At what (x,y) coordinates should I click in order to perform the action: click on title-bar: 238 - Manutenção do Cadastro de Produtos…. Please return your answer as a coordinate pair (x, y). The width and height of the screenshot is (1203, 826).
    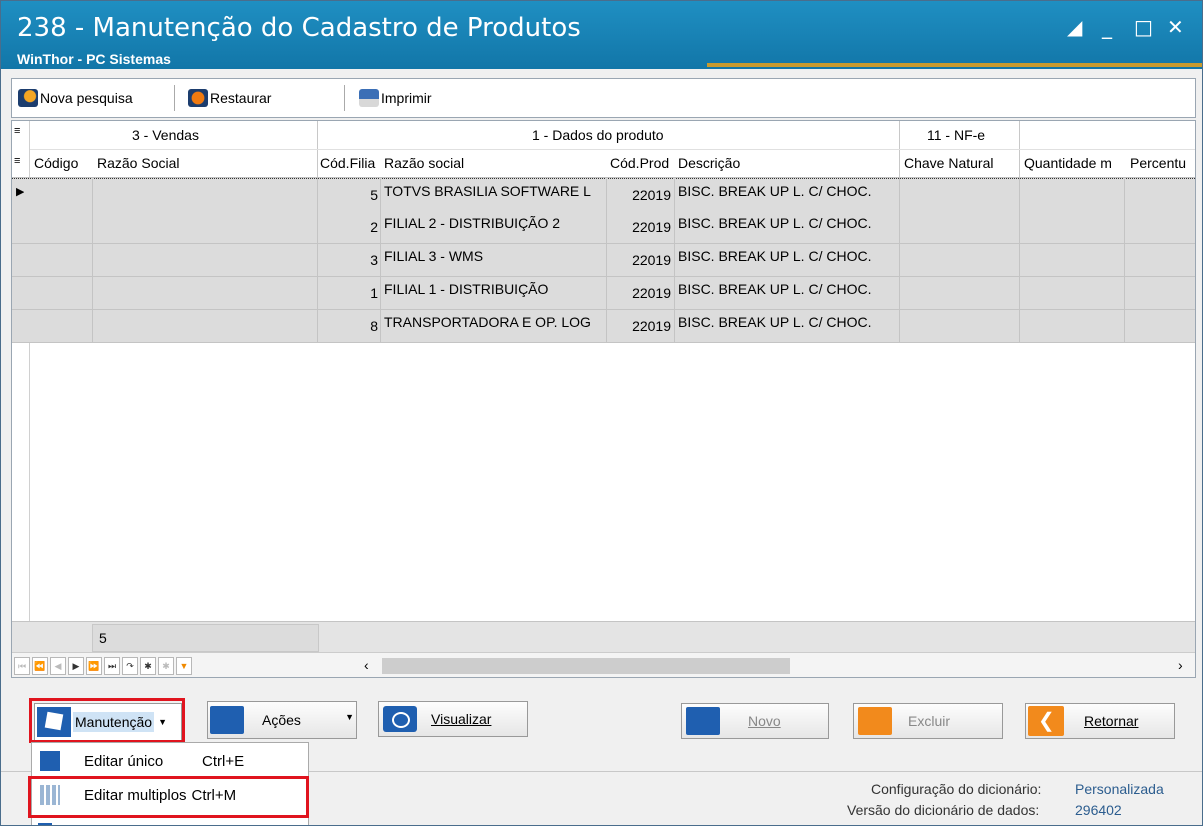
    Looking at the image, I should click on (601, 35).